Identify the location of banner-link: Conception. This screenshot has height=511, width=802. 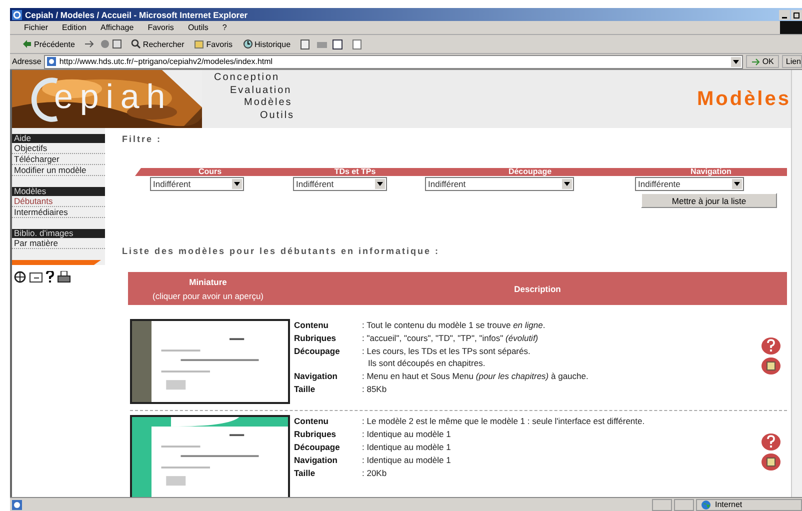
(252, 78).